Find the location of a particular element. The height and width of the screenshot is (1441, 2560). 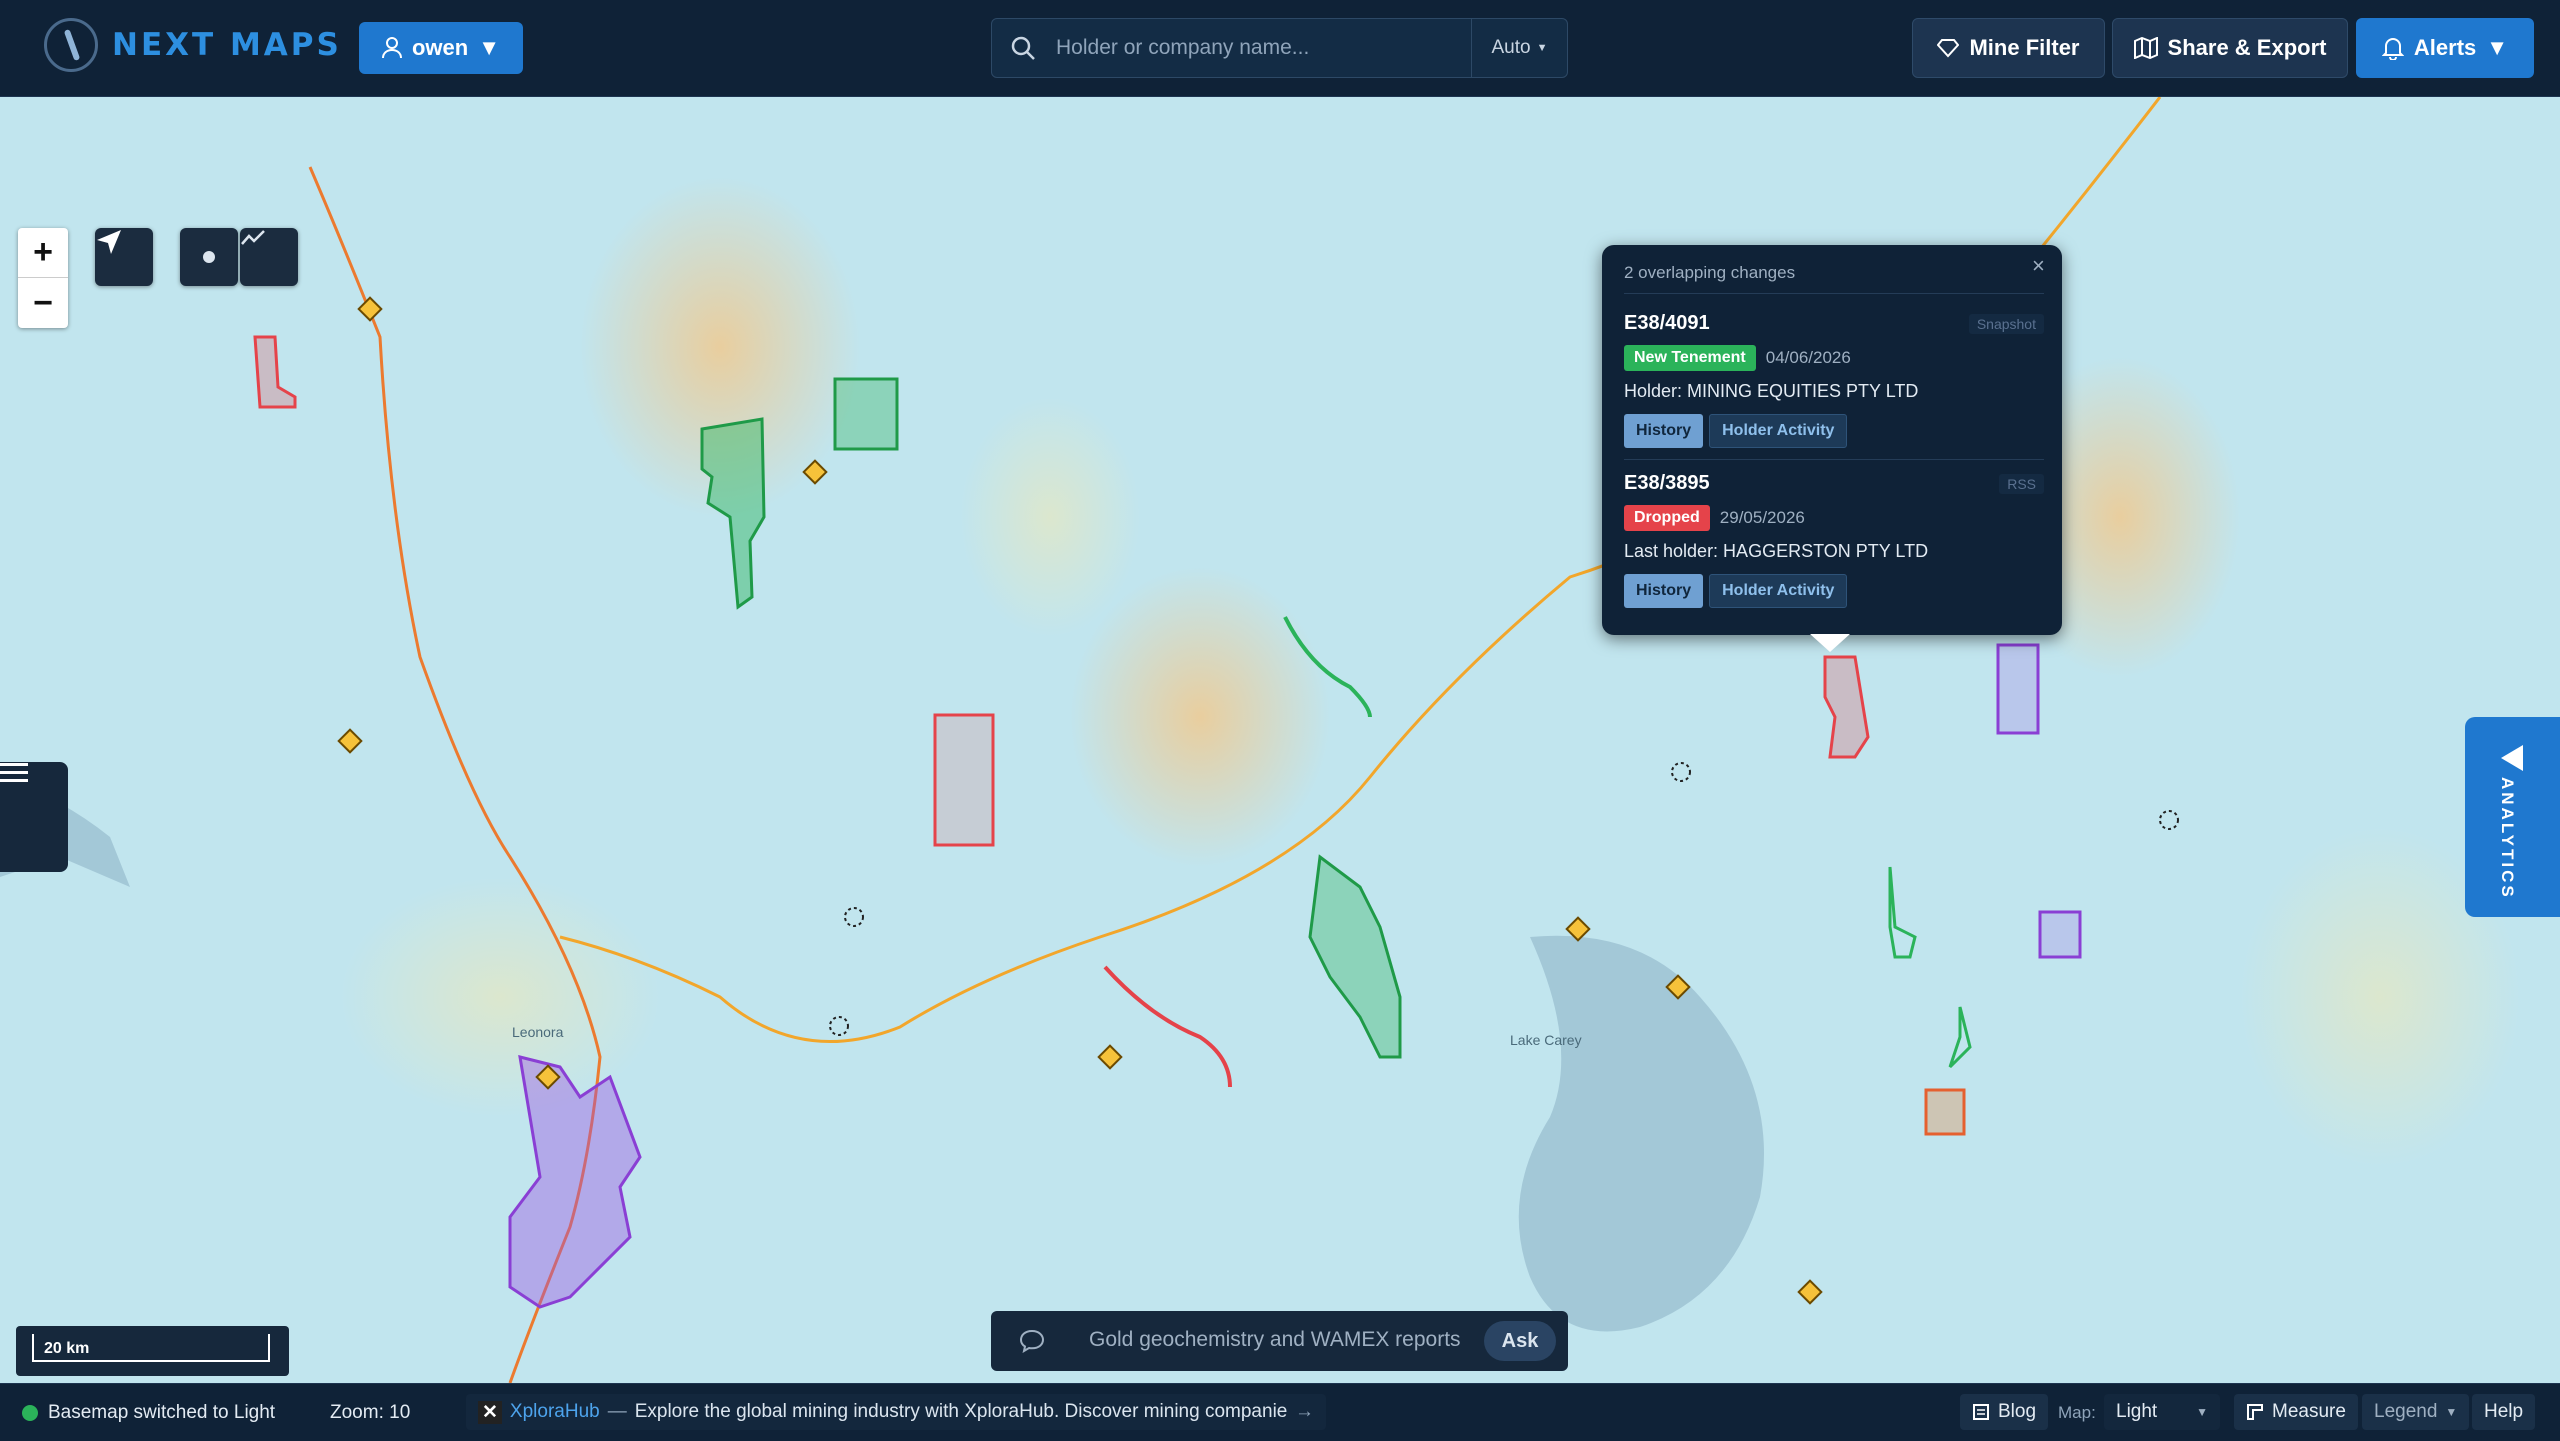

status-badge: Dropped is located at coordinates (1667, 518).